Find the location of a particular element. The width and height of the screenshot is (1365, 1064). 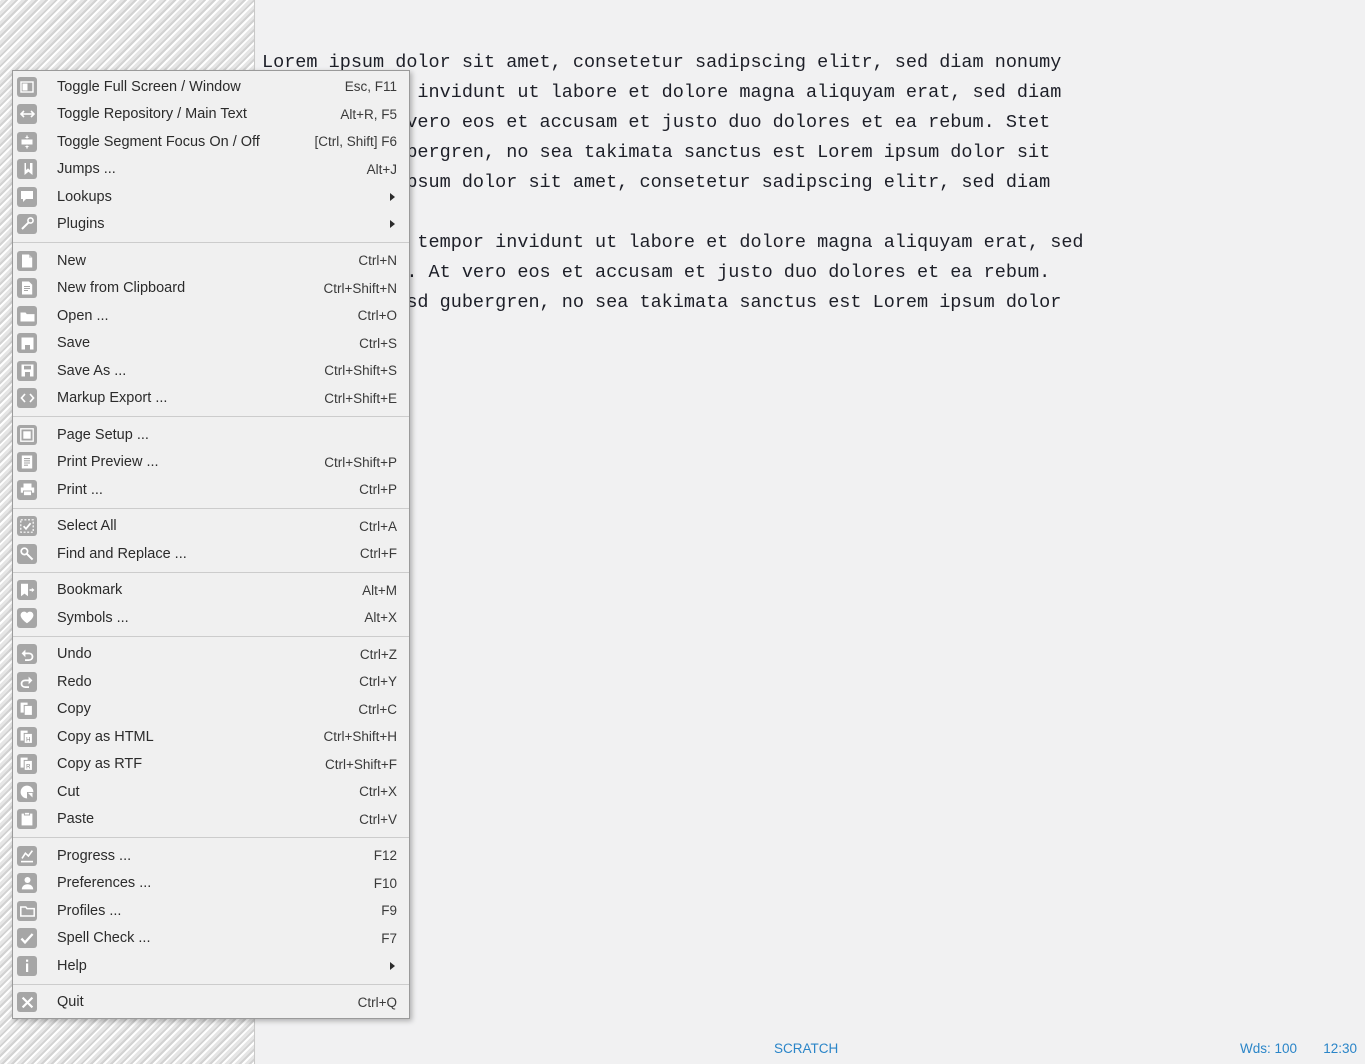

help-icon is located at coordinates (27, 965).